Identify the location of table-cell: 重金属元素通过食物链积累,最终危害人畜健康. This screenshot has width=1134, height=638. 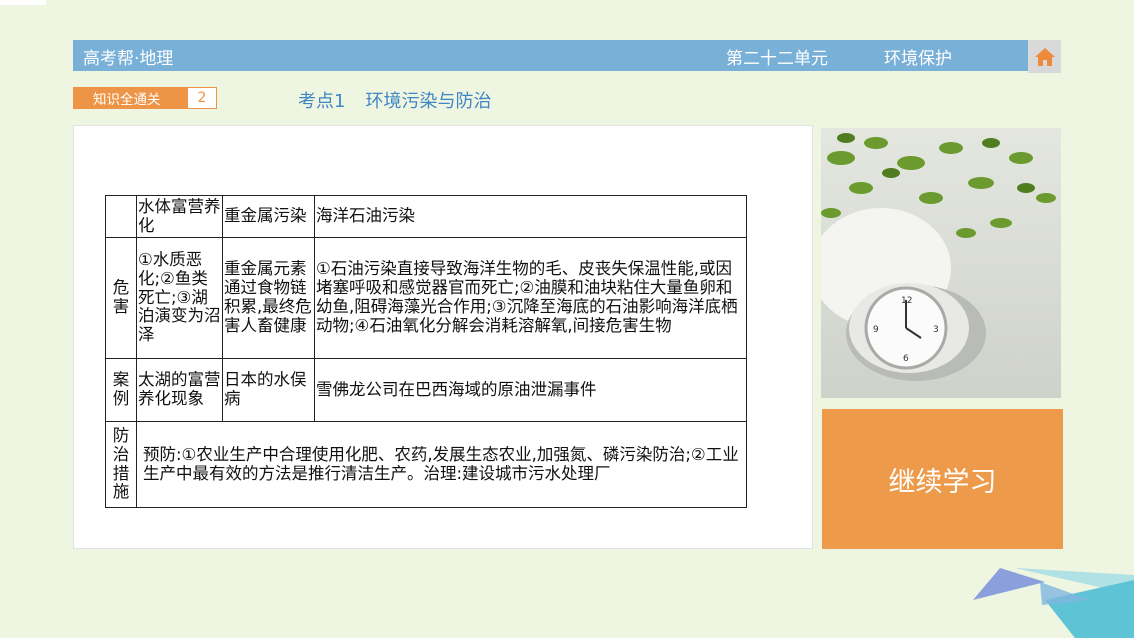
(268, 298).